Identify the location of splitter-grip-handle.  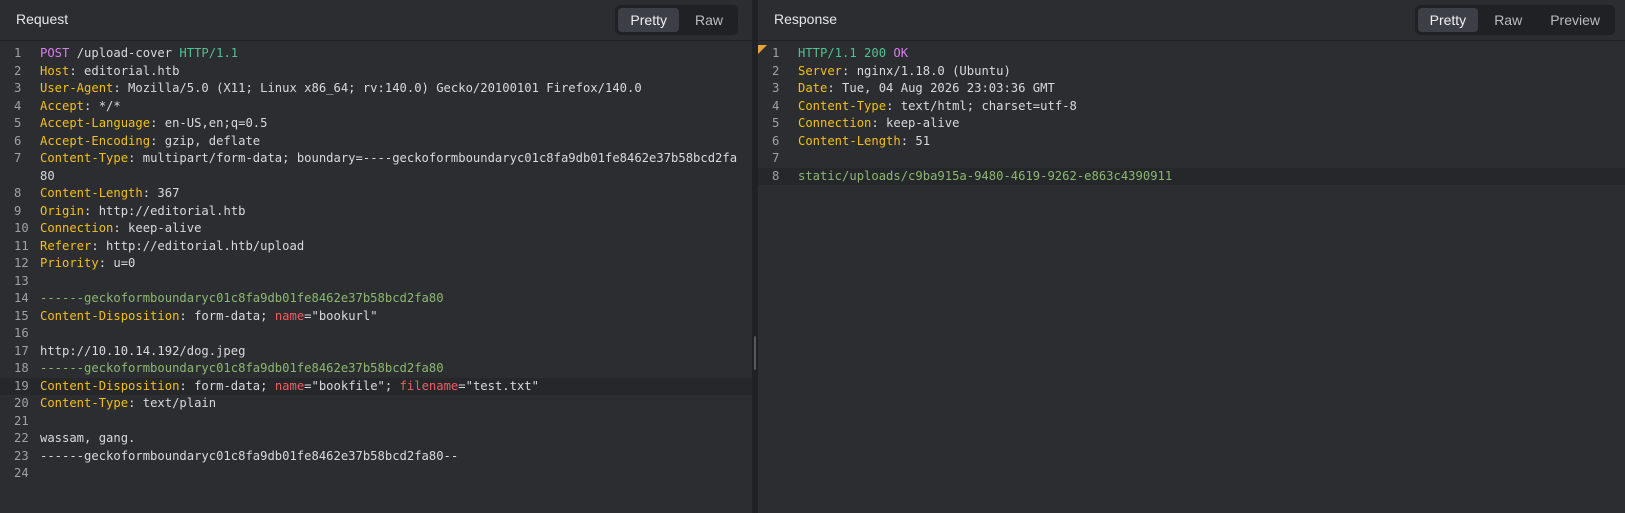
(755, 353).